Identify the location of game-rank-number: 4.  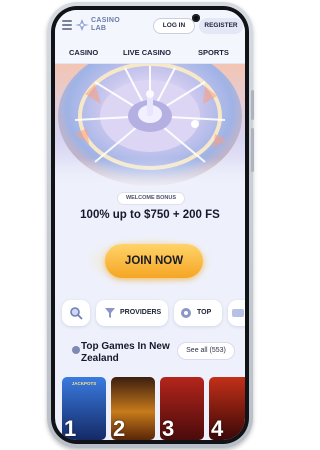
(217, 428).